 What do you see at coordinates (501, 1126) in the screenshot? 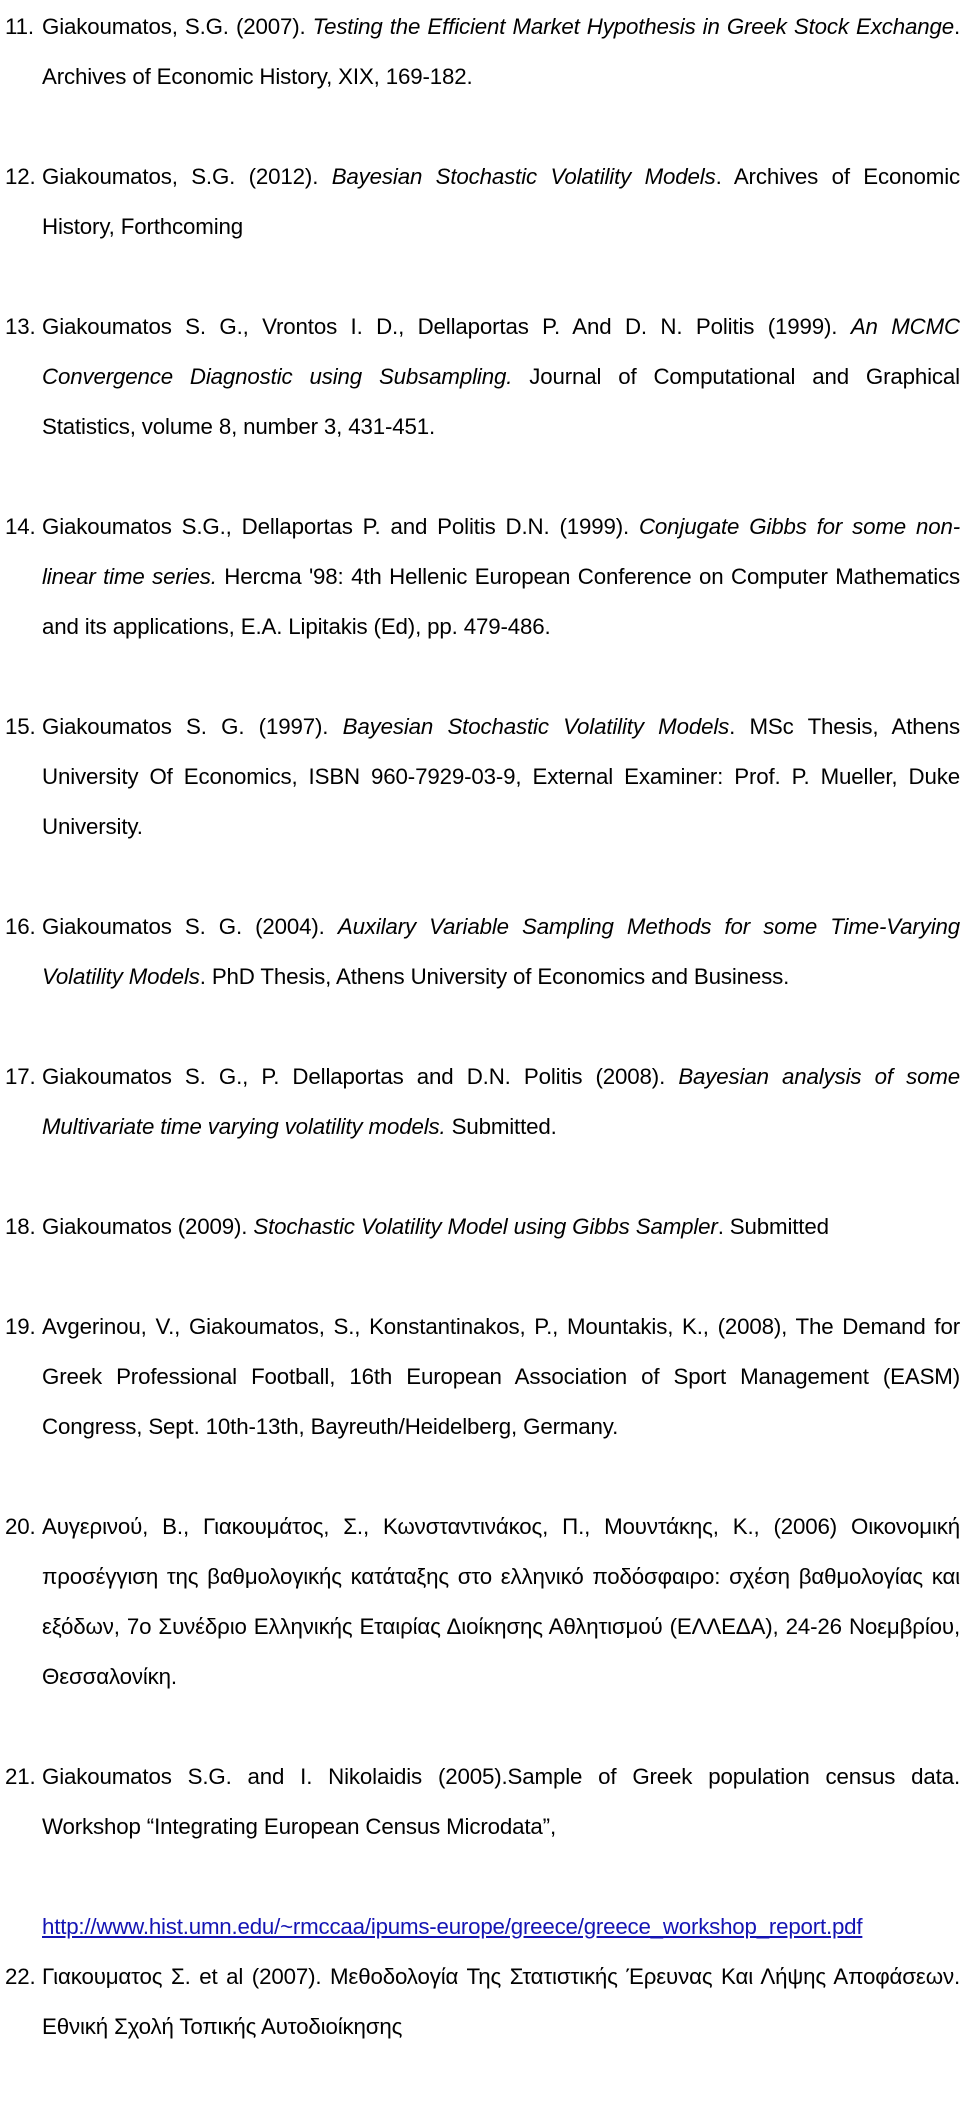
I see `reference-text-segment: Submitted.` at bounding box center [501, 1126].